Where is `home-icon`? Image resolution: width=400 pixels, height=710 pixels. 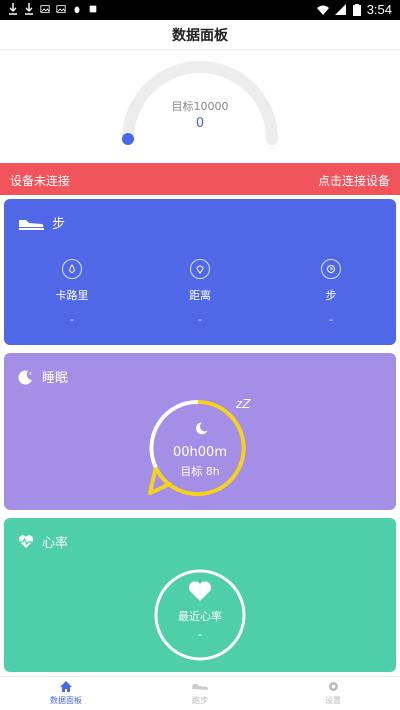 home-icon is located at coordinates (66, 686).